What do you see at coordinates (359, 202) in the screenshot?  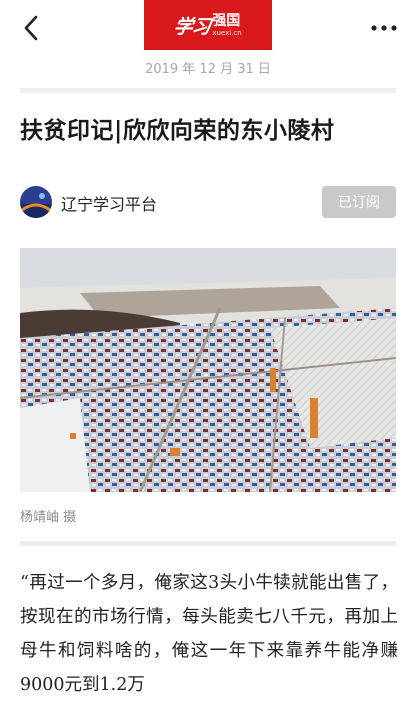 I see `subscribe-button: 已订阅` at bounding box center [359, 202].